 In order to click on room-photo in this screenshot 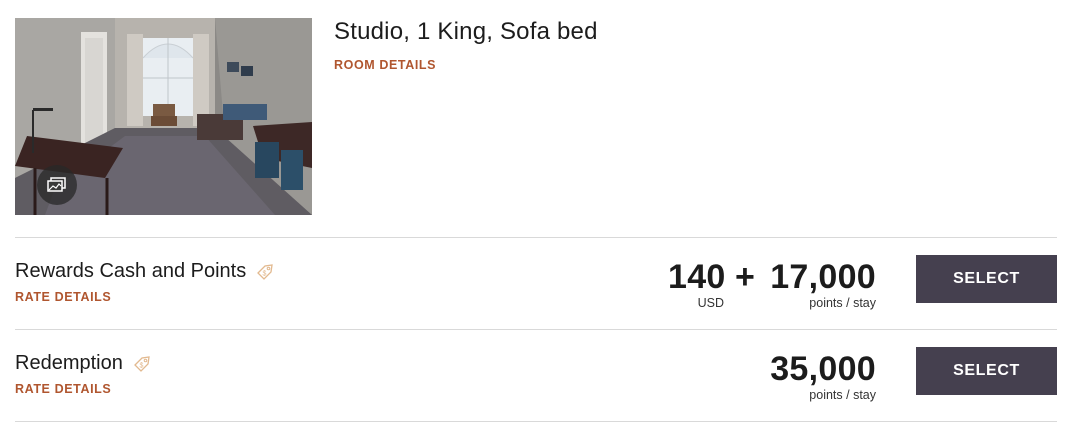, I will do `click(163, 116)`.